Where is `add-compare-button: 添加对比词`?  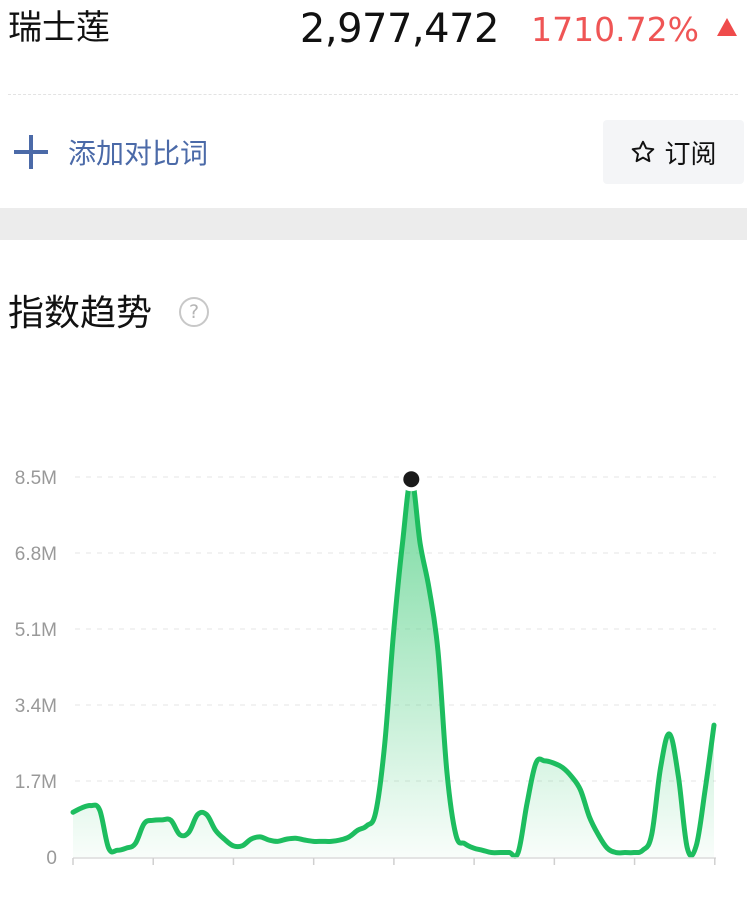
add-compare-button: 添加对比词 is located at coordinates (111, 152).